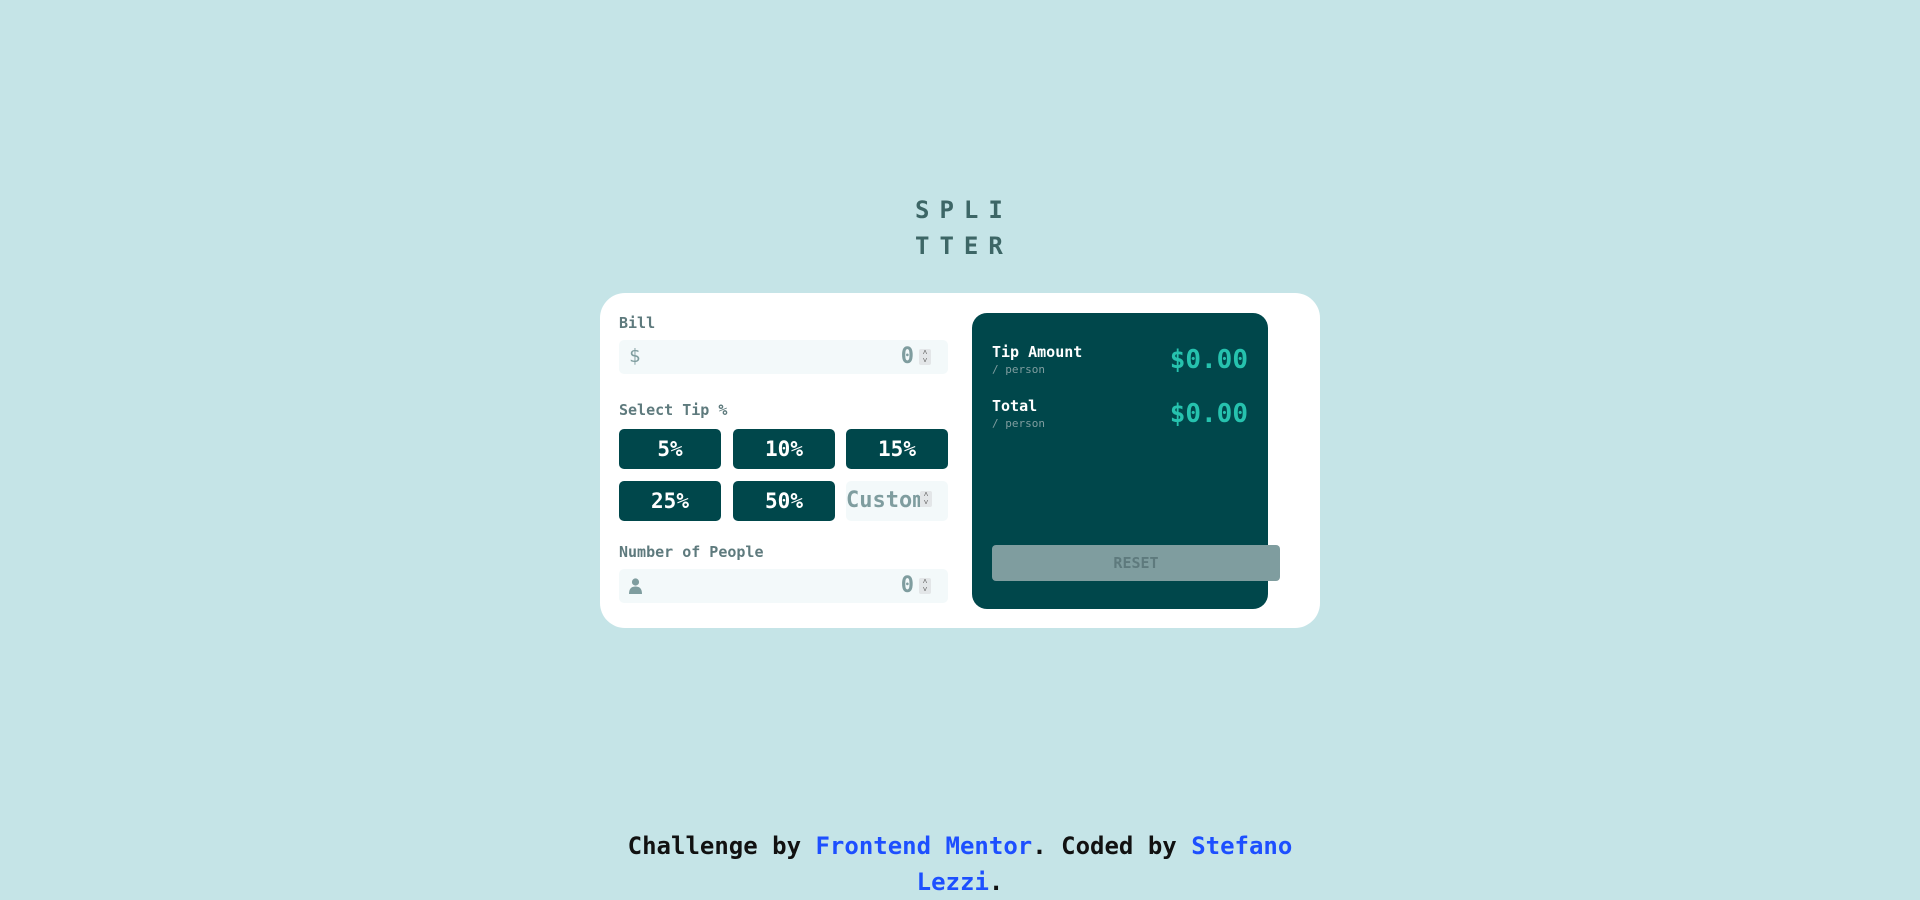  Describe the element at coordinates (964, 246) in the screenshot. I see `logo-line-2: TTER` at that location.